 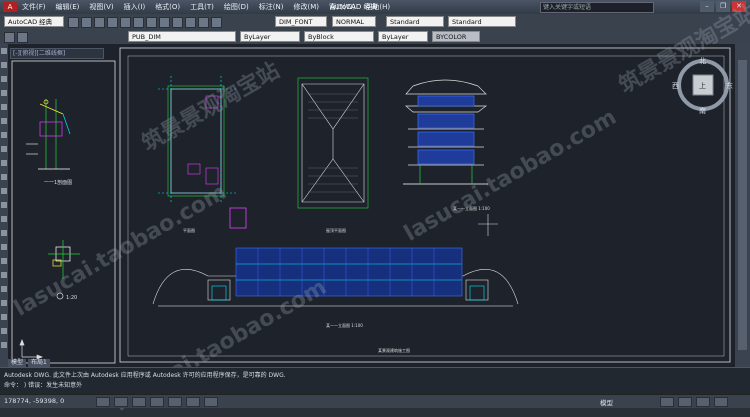 What do you see at coordinates (271, 7) in the screenshot?
I see `menu-item: 标注(N)` at bounding box center [271, 7].